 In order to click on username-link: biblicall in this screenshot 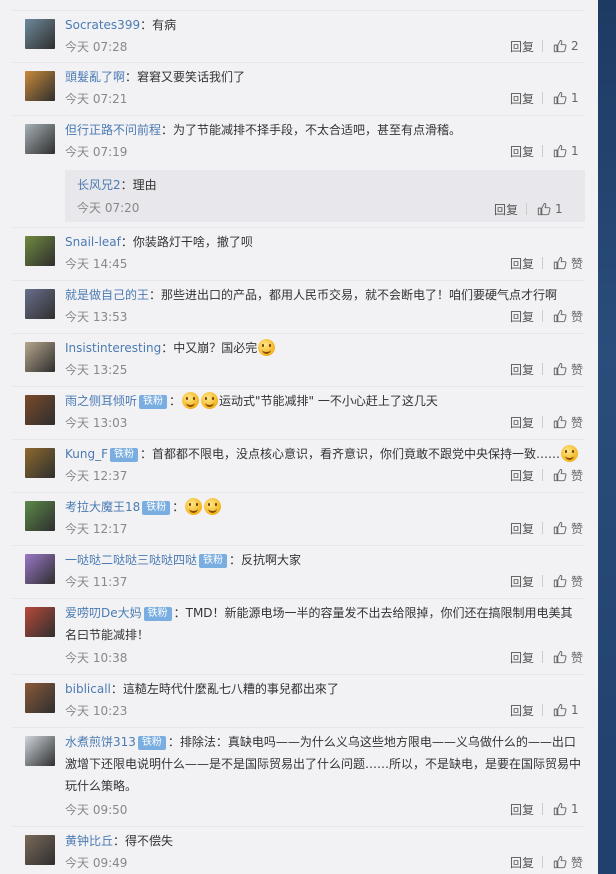, I will do `click(88, 689)`.